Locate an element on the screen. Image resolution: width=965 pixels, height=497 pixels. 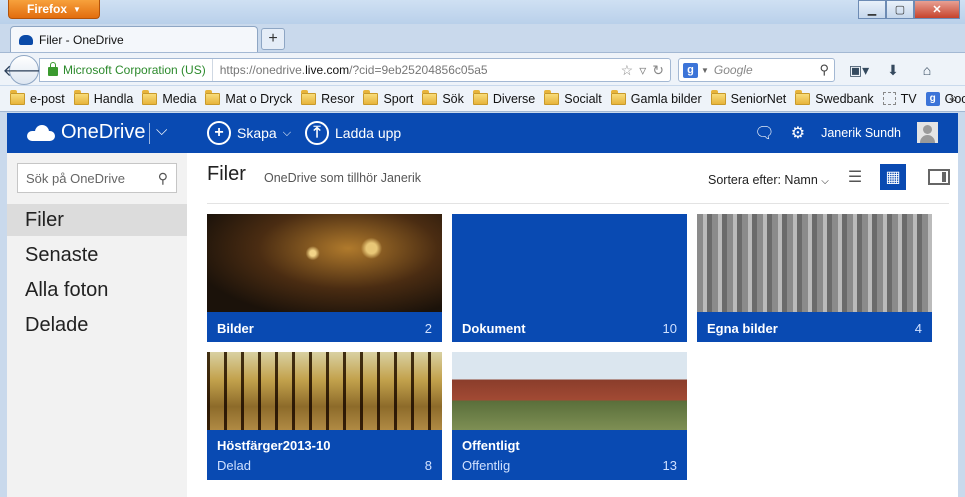
avatar is located at coordinates (927, 132).